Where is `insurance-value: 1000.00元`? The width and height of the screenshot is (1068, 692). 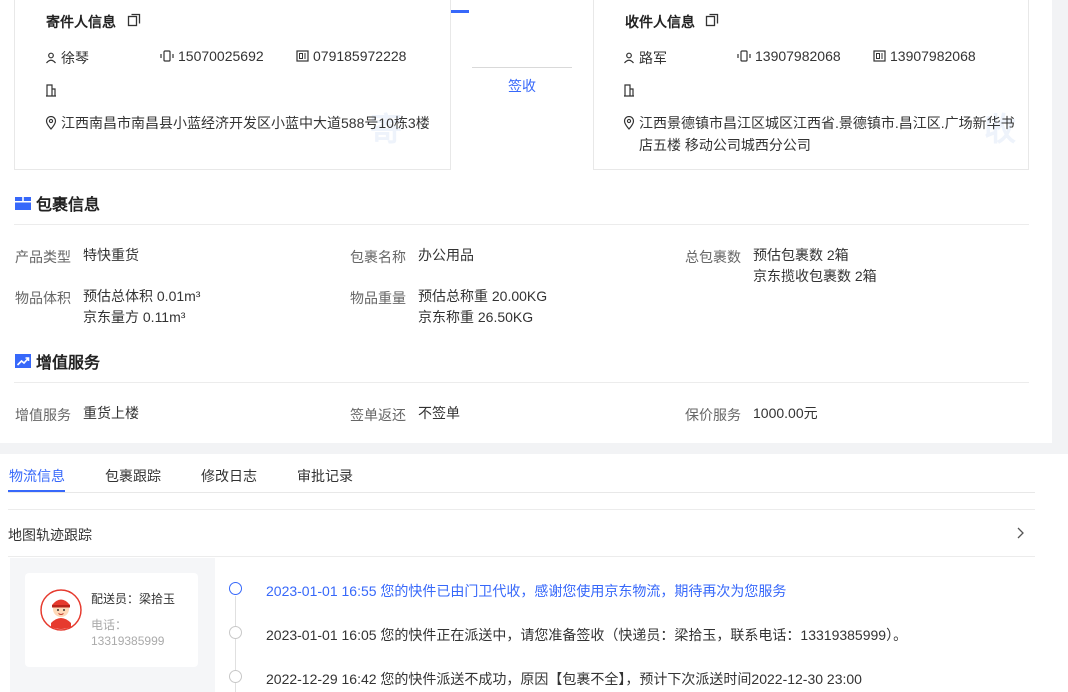 insurance-value: 1000.00元 is located at coordinates (785, 413).